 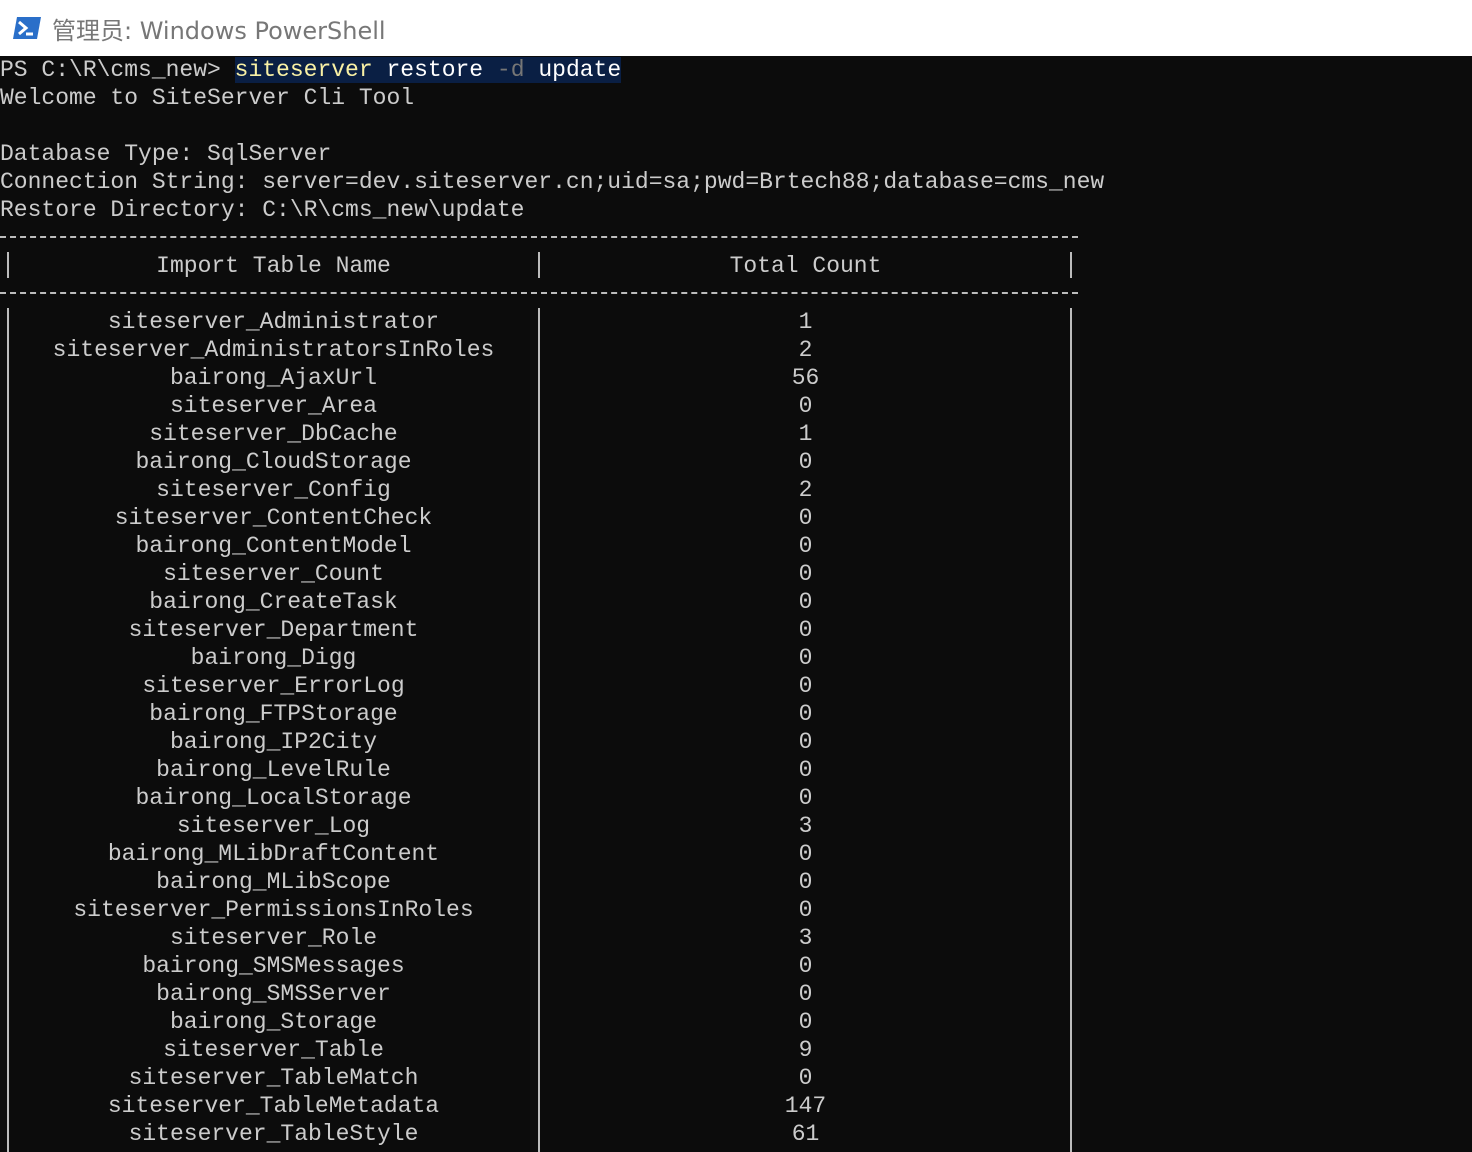 I want to click on window-title: 管理员: Windows PowerShell, so click(x=219, y=30).